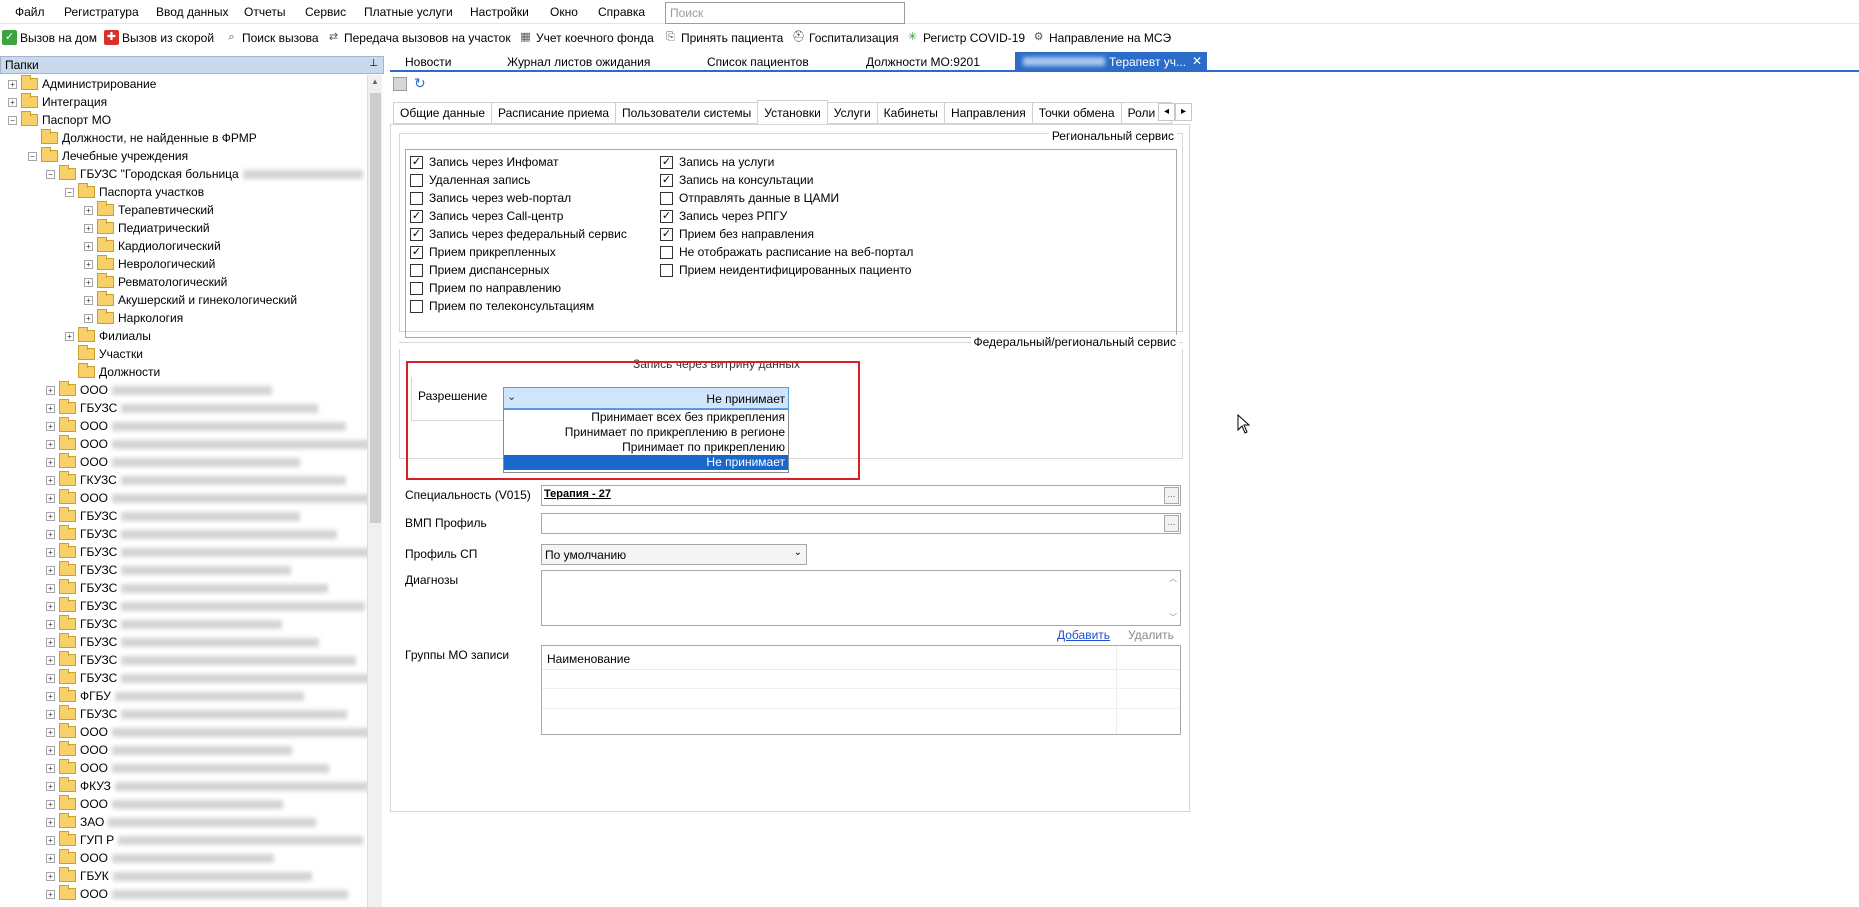 This screenshot has width=1859, height=907. I want to click on tree-node: + Интеграция, so click(57, 102).